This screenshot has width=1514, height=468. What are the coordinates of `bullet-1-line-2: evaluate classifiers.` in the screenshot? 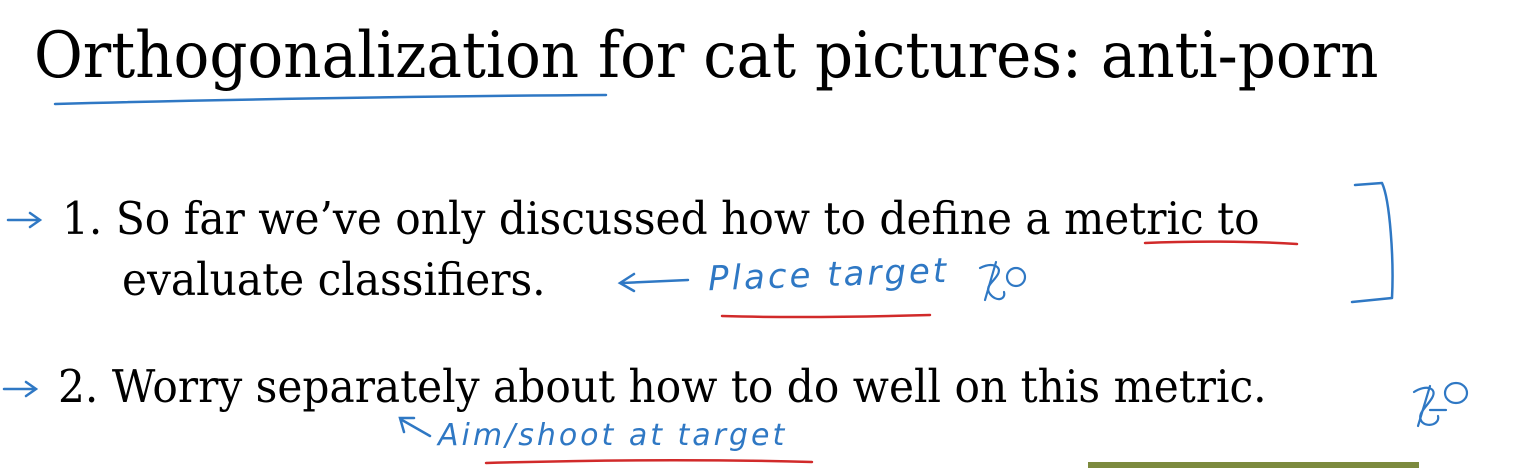 It's located at (334, 279).